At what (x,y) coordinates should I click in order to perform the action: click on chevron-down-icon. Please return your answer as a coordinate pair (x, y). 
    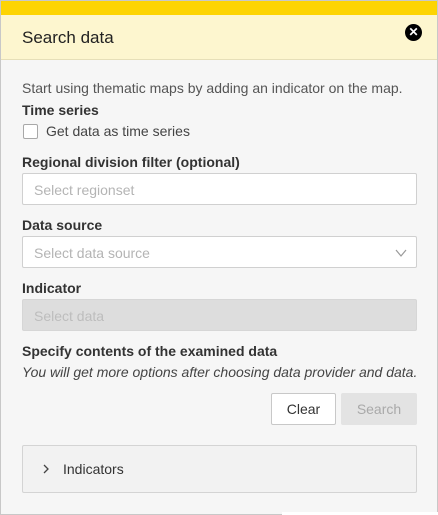
    Looking at the image, I should click on (401, 253).